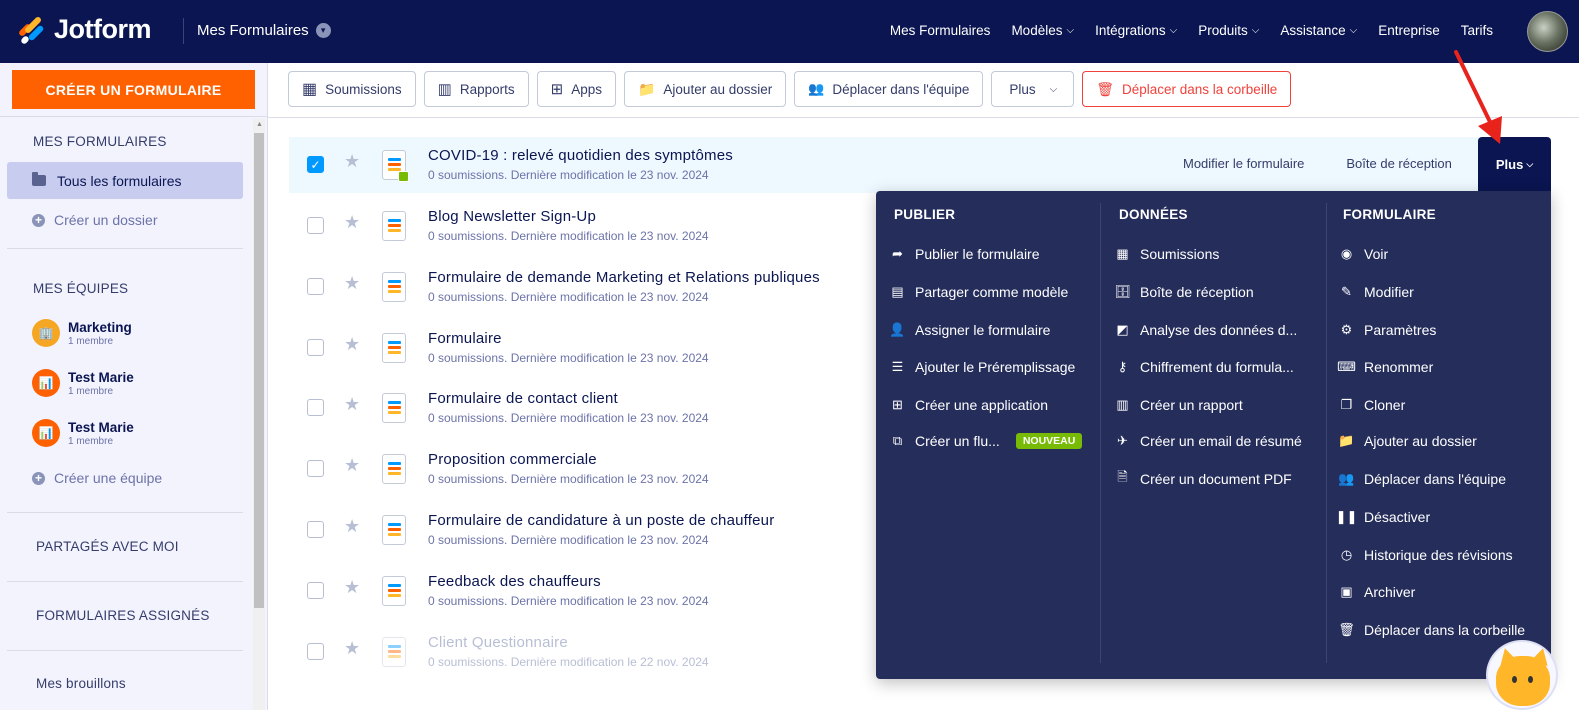  I want to click on dropdown-item-pdf: 🗎 Créer un document PDF, so click(1203, 478).